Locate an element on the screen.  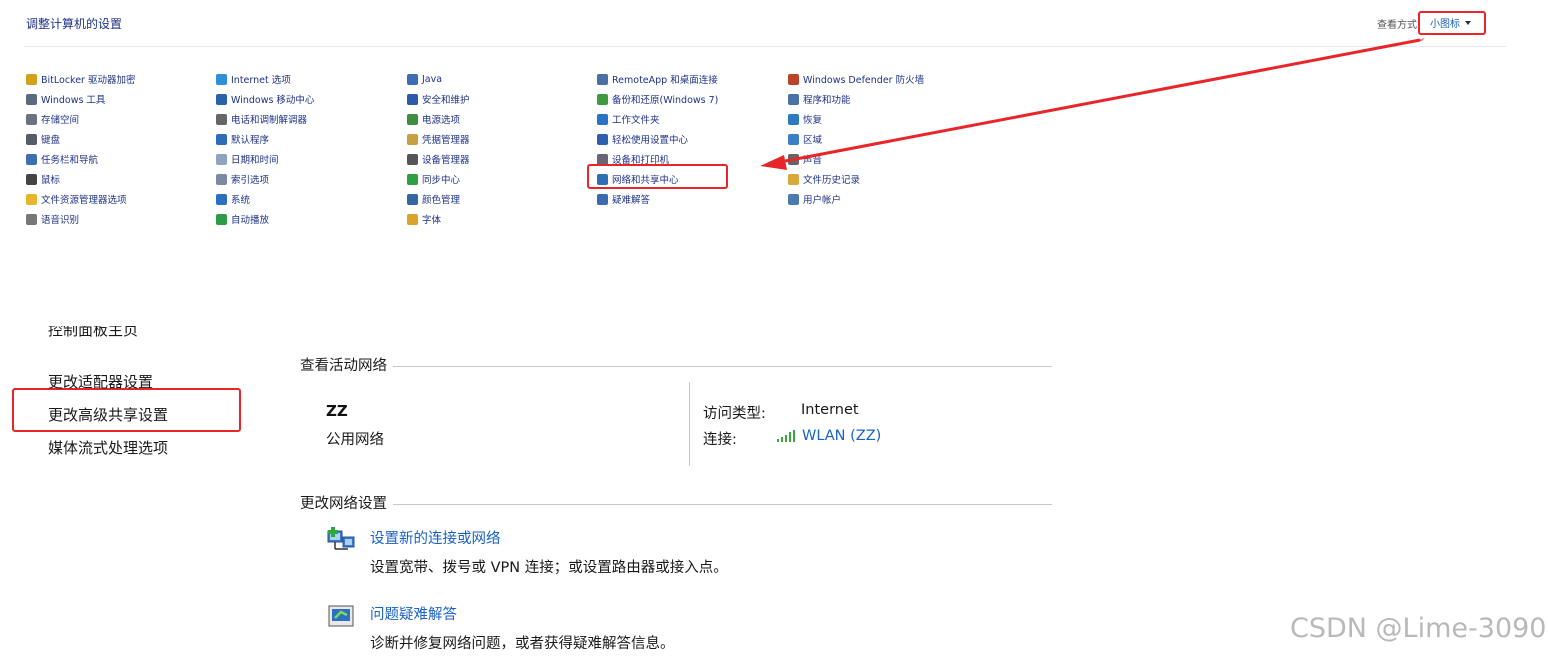
cp-item-taskbar: 任务栏和导航 is located at coordinates (121, 159).